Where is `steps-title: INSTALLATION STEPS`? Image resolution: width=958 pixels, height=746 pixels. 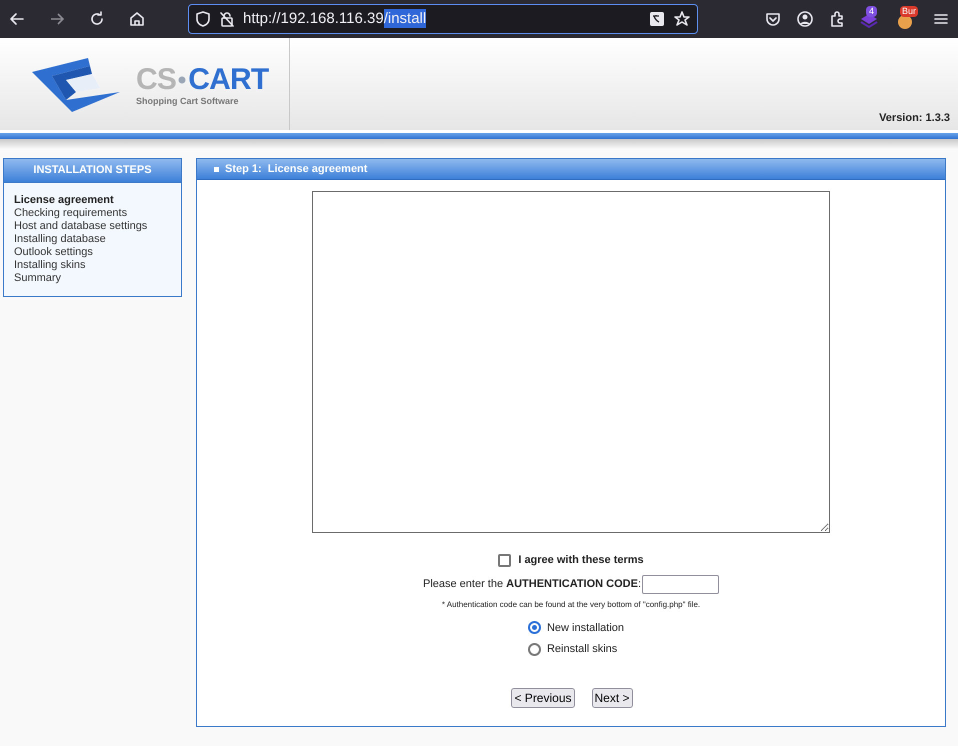
steps-title: INSTALLATION STEPS is located at coordinates (92, 171).